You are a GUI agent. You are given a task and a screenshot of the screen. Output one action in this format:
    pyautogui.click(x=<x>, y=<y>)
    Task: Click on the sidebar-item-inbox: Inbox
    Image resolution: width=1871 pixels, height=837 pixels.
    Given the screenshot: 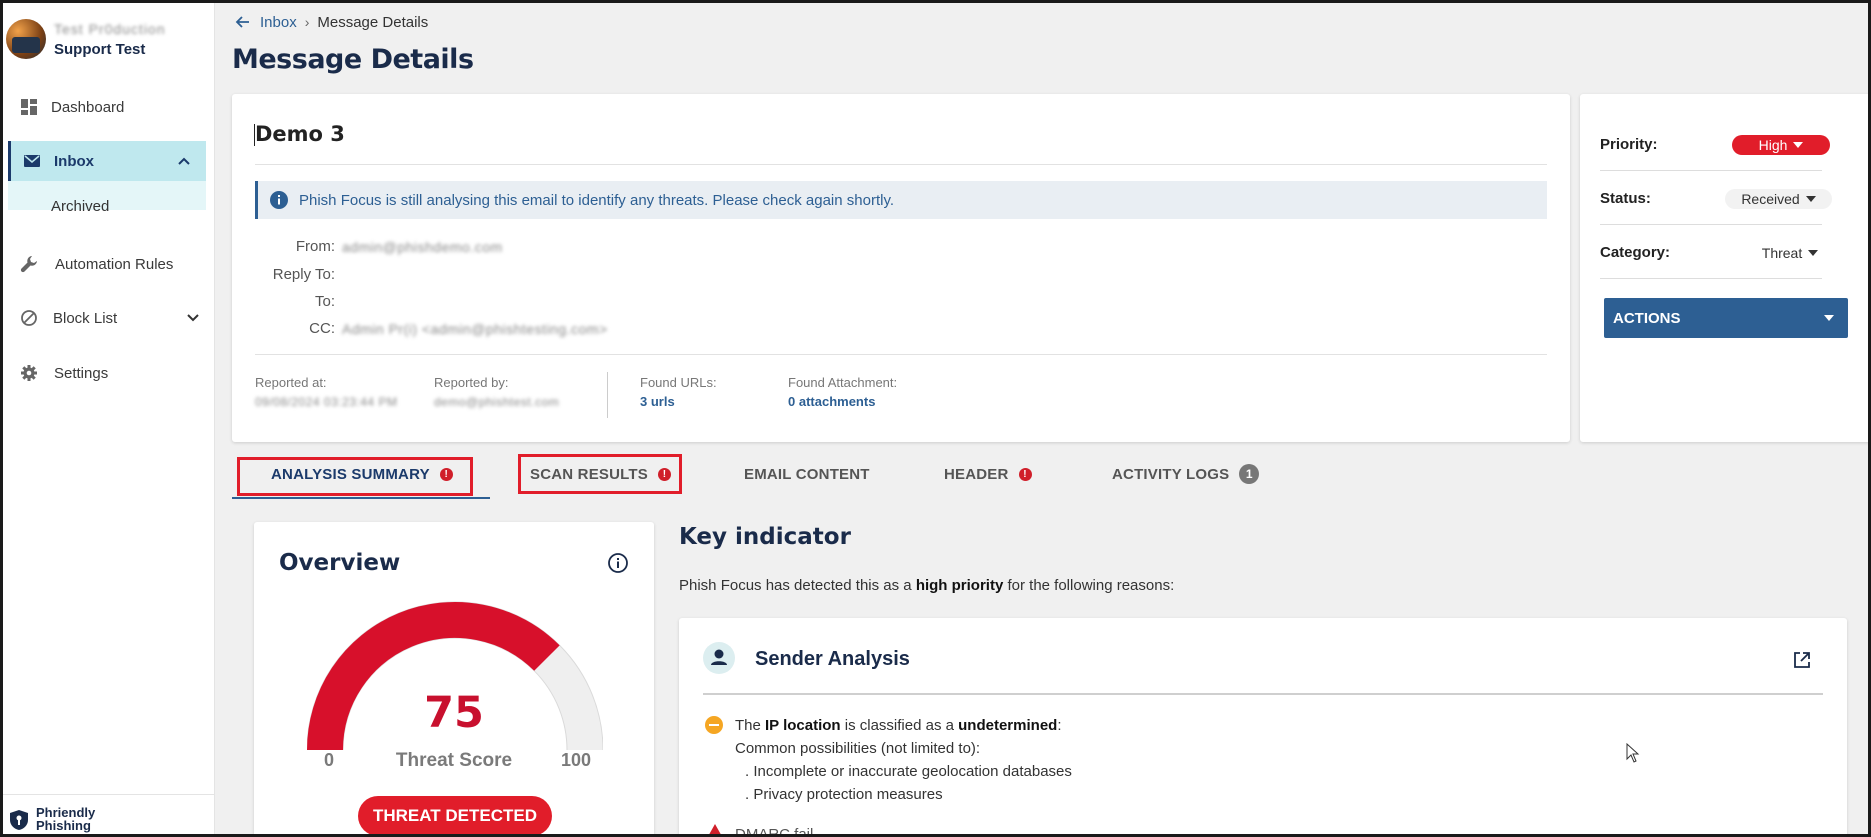 What is the action you would take?
    pyautogui.click(x=107, y=161)
    